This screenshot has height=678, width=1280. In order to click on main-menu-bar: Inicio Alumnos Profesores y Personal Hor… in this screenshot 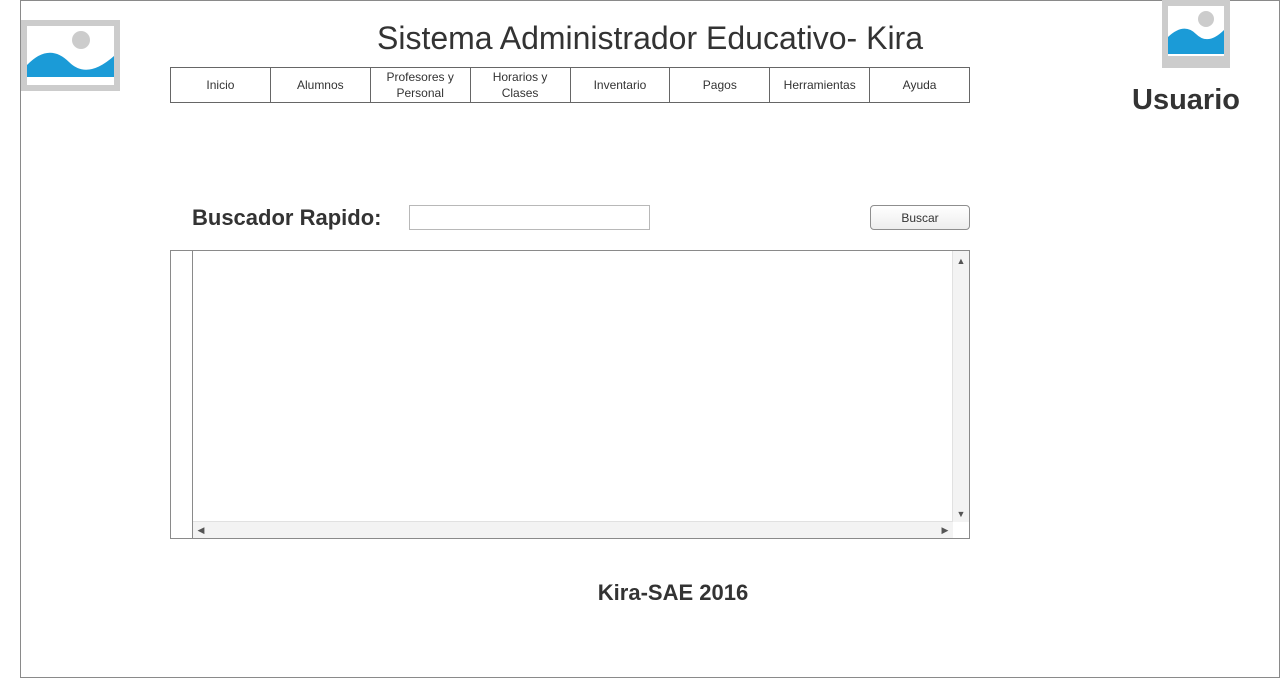, I will do `click(570, 85)`.